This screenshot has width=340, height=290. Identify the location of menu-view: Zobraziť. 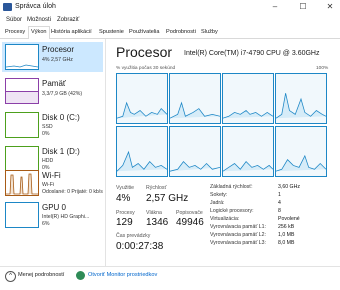
(68, 20).